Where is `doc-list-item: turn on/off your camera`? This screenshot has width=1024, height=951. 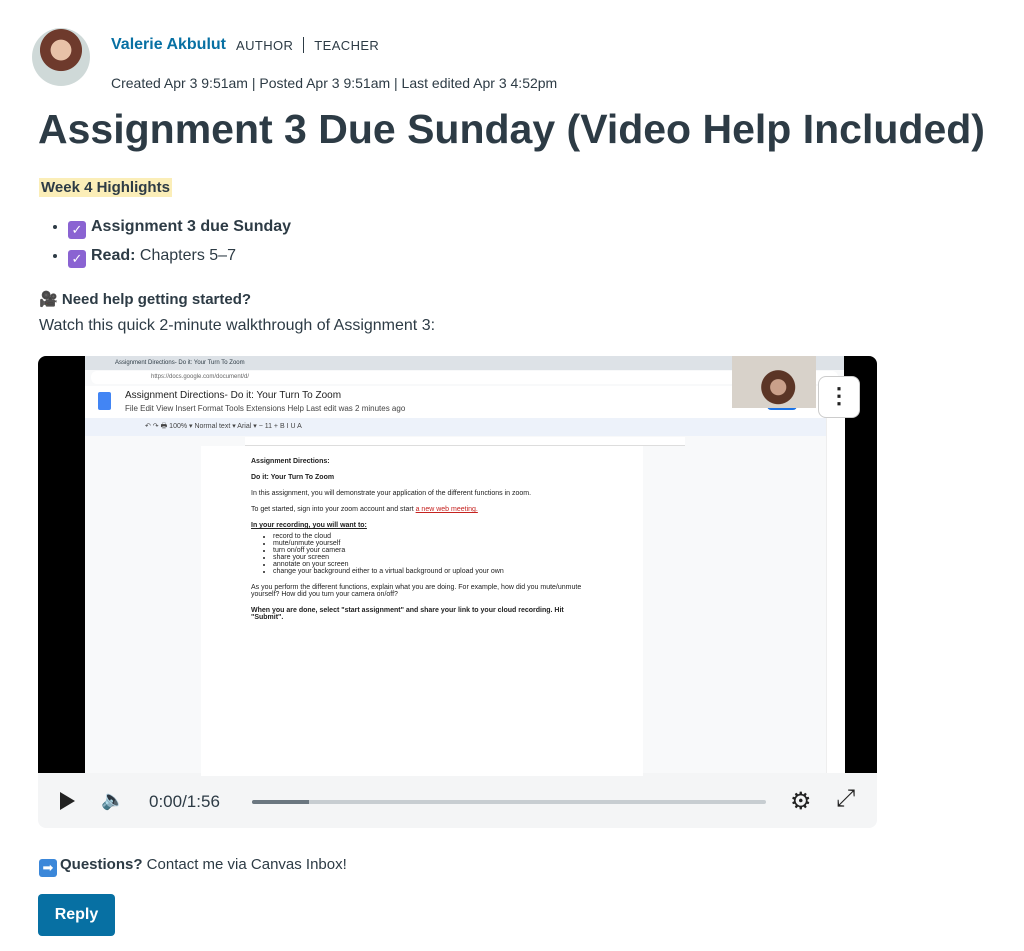 doc-list-item: turn on/off your camera is located at coordinates (433, 550).